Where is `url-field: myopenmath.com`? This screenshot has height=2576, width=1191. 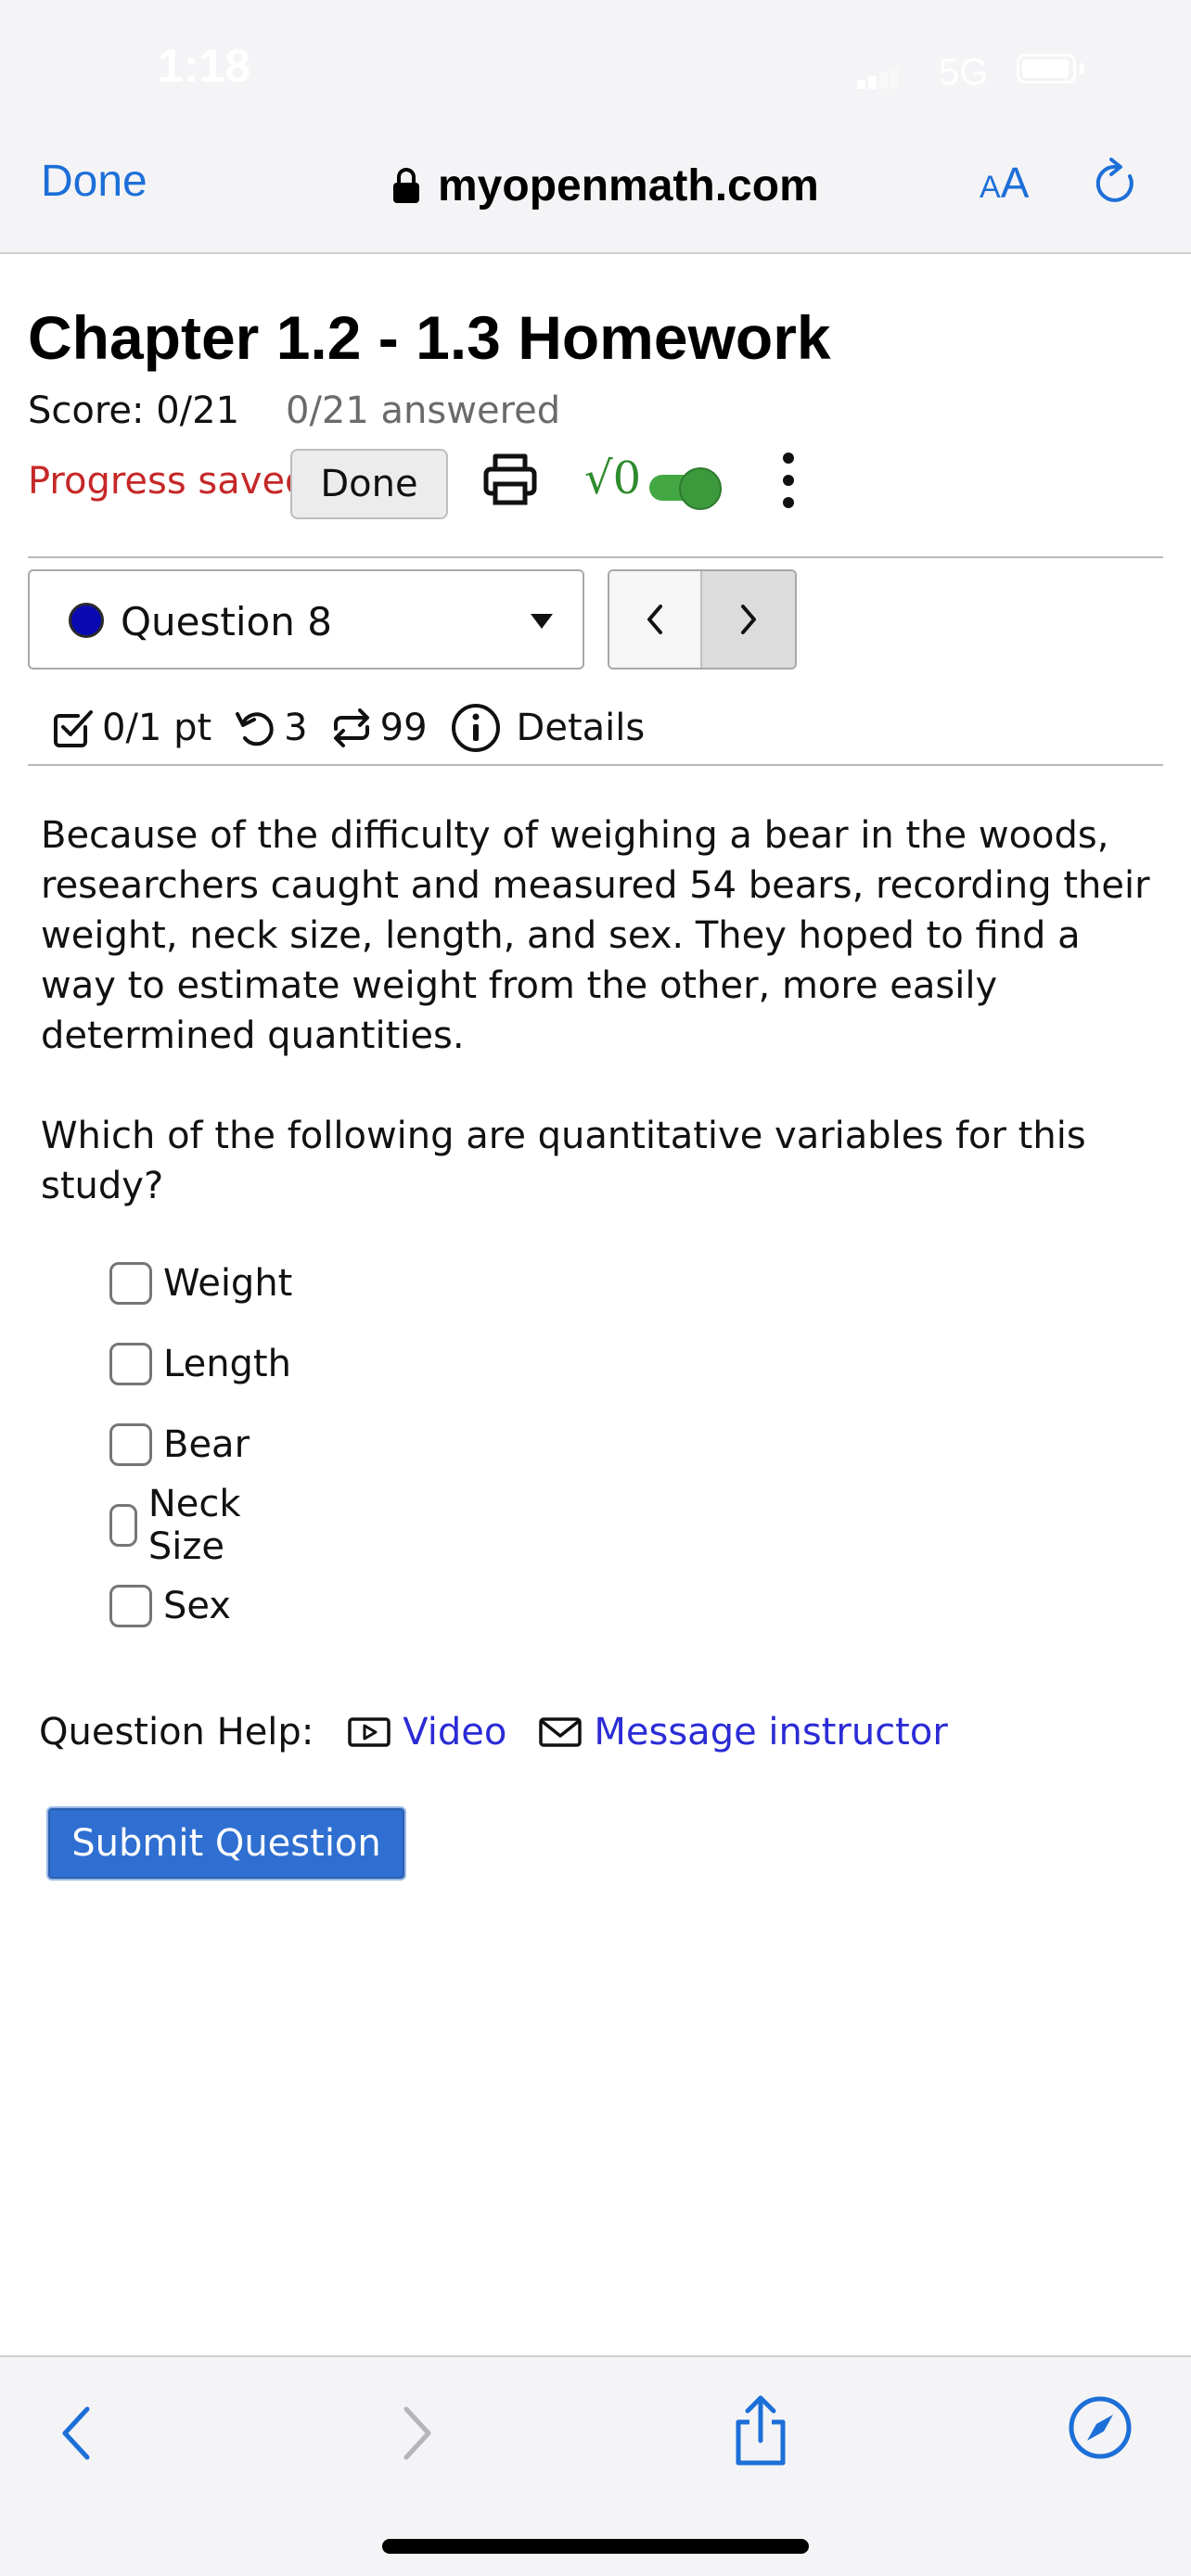
url-field: myopenmath.com is located at coordinates (605, 186).